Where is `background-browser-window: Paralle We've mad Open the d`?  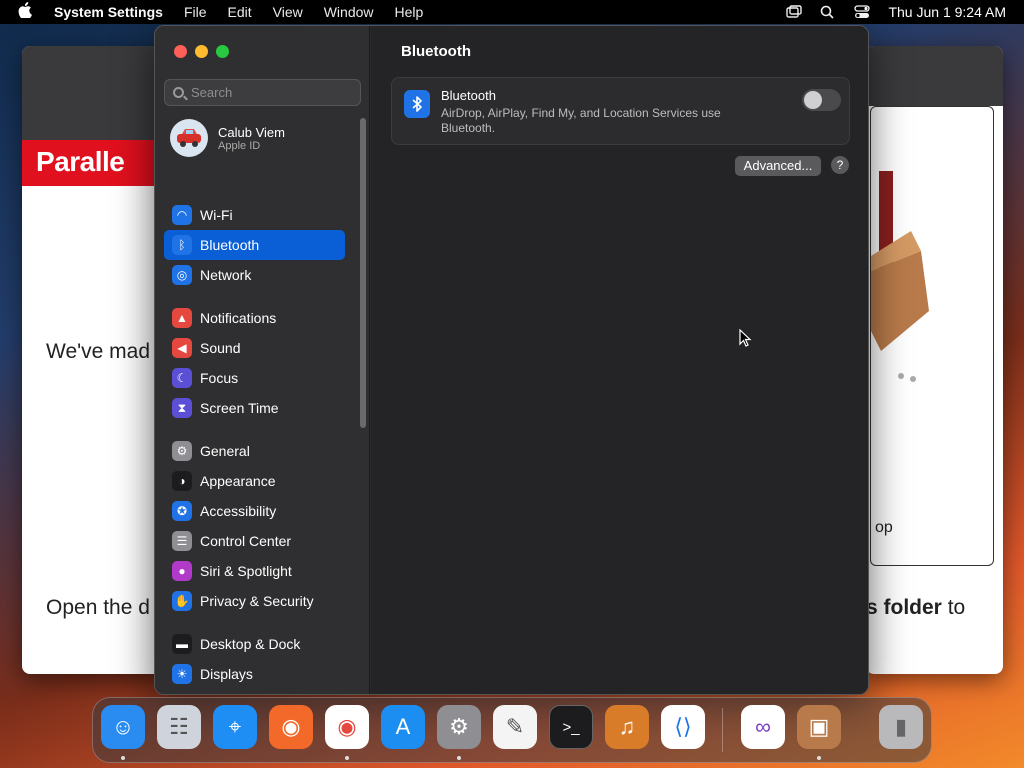 background-browser-window: Paralle We've mad Open the d is located at coordinates (92, 360).